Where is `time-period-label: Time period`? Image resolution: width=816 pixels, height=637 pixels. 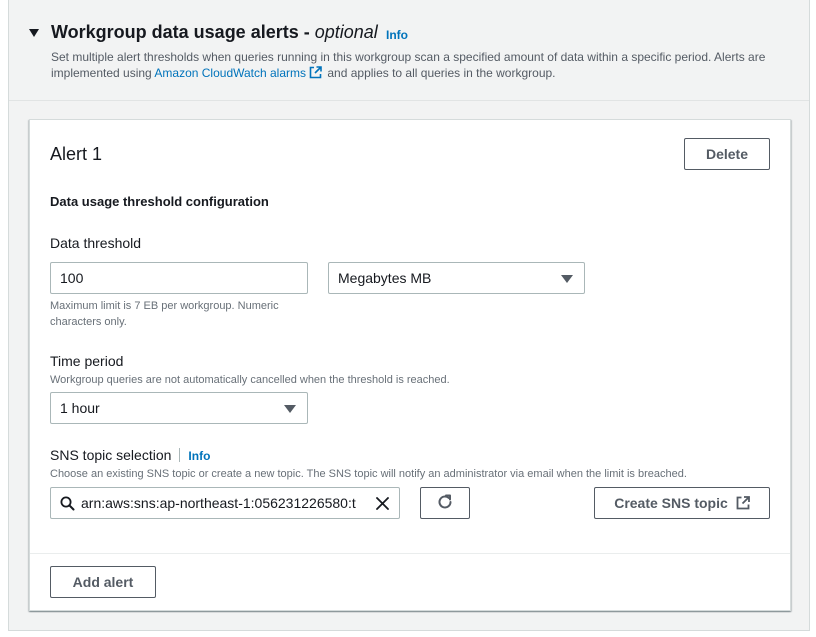
time-period-label: Time period is located at coordinates (87, 361).